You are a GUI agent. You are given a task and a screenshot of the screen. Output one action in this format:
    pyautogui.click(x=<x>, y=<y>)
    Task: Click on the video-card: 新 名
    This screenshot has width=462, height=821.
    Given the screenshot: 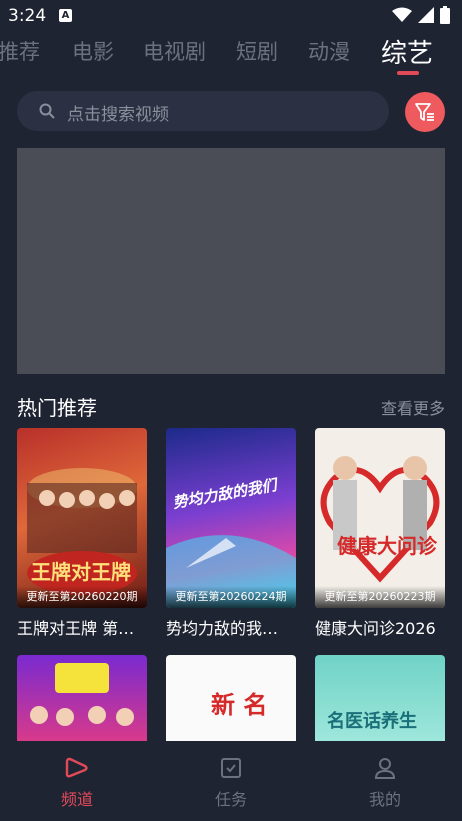 What is the action you would take?
    pyautogui.click(x=231, y=698)
    